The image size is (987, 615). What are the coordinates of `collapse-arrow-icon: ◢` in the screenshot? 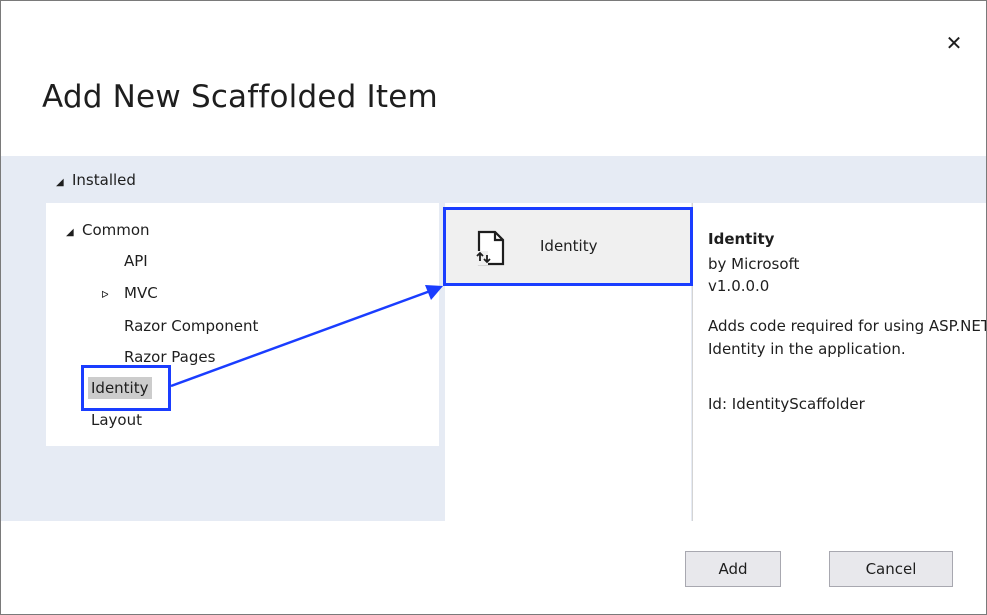 It's located at (60, 182).